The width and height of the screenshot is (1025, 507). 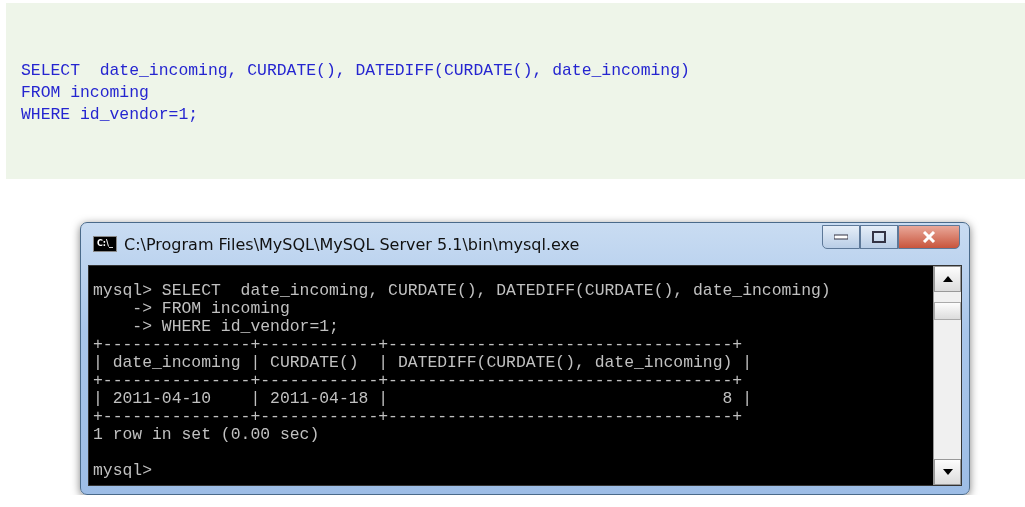 What do you see at coordinates (123, 471) in the screenshot?
I see `console-prompt: mysql>` at bounding box center [123, 471].